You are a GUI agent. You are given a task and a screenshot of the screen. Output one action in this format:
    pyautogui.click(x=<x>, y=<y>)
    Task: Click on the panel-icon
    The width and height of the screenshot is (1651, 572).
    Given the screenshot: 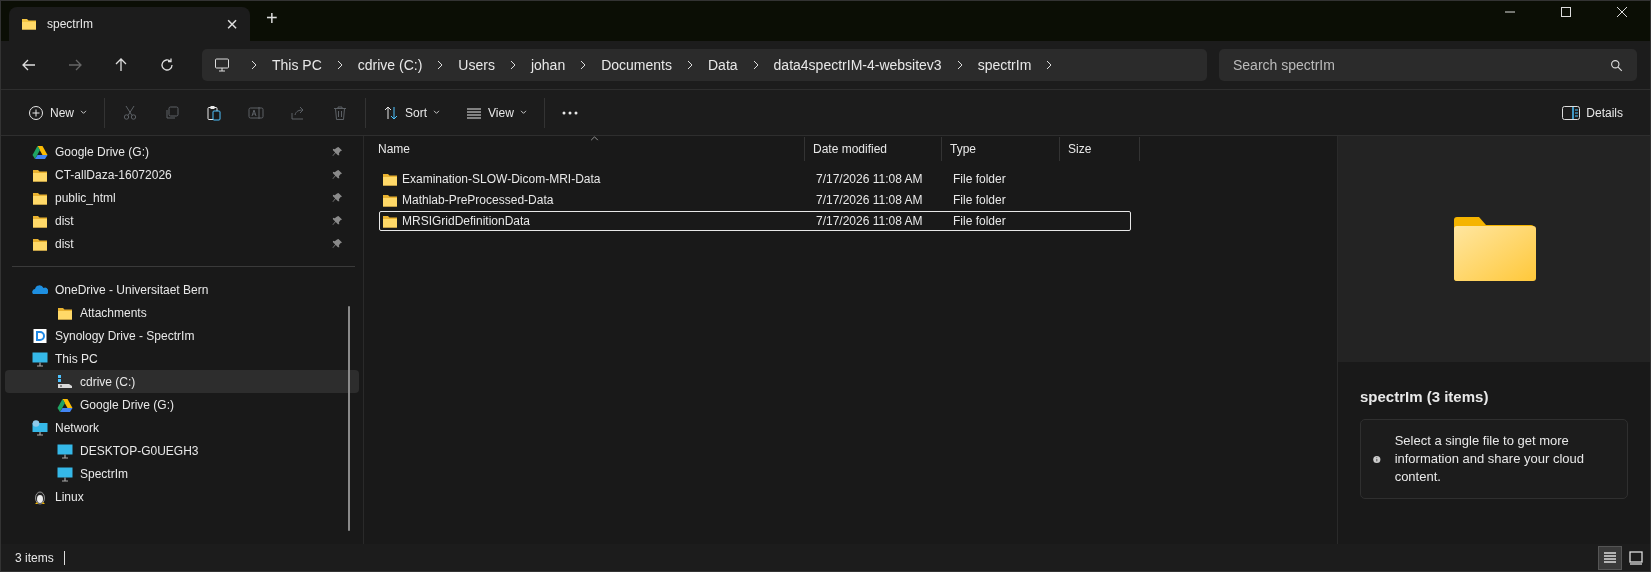 What is the action you would take?
    pyautogui.click(x=1571, y=112)
    